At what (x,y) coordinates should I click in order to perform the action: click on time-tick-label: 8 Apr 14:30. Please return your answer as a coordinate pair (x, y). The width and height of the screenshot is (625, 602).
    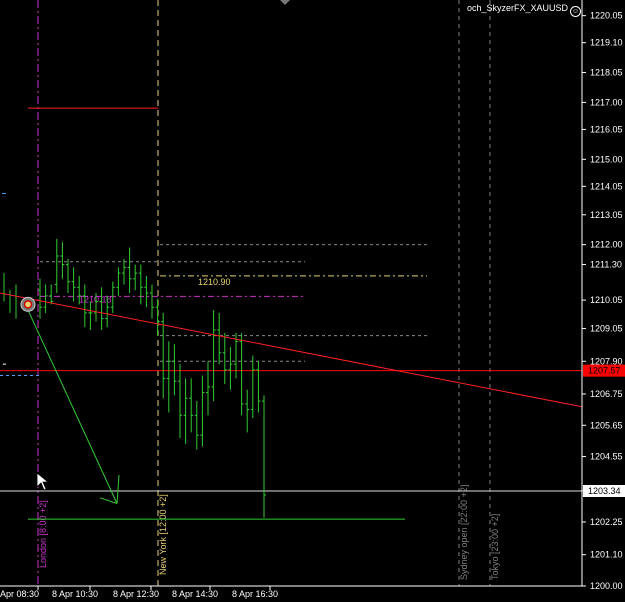
    Looking at the image, I should click on (195, 594).